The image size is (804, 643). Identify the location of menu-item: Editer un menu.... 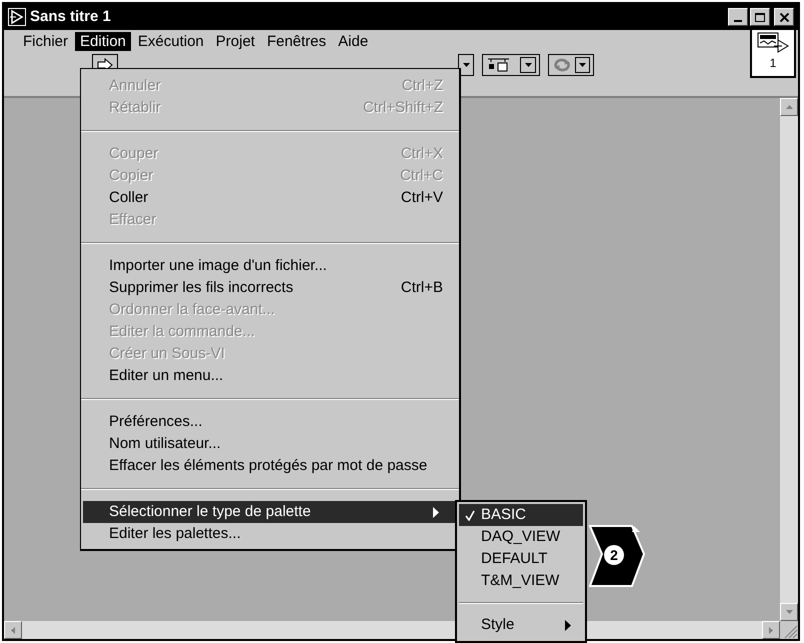
(270, 376).